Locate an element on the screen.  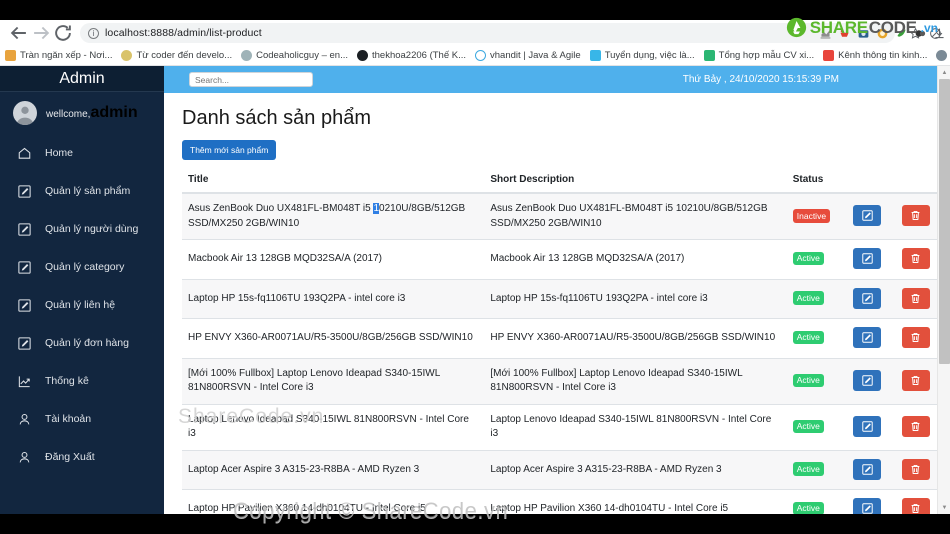
column-header-status: Status is located at coordinates (861, 182).